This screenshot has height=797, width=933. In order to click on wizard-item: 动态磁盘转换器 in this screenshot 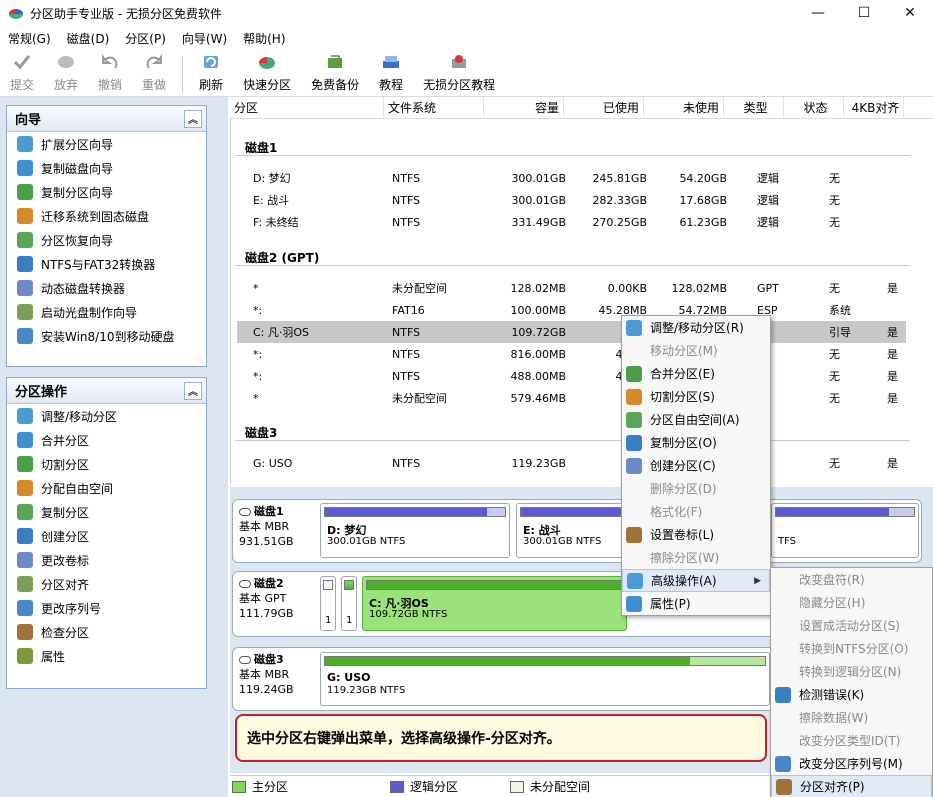, I will do `click(106, 288)`.